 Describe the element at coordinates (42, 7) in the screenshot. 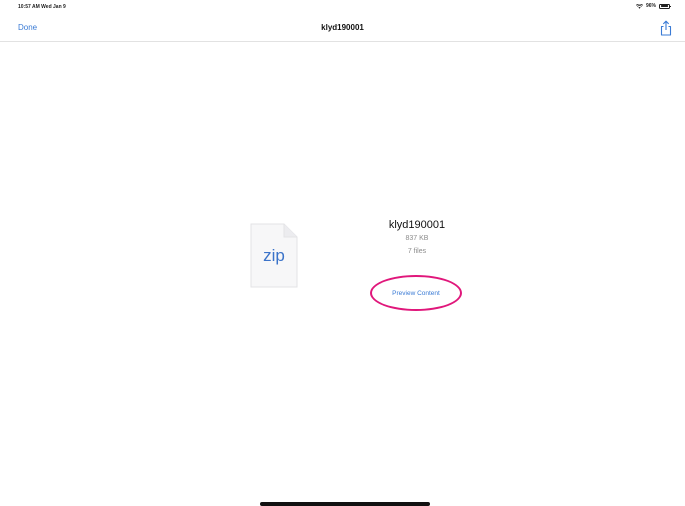

I see `status-time-date: 10:57 AM Wed Jan 9` at that location.